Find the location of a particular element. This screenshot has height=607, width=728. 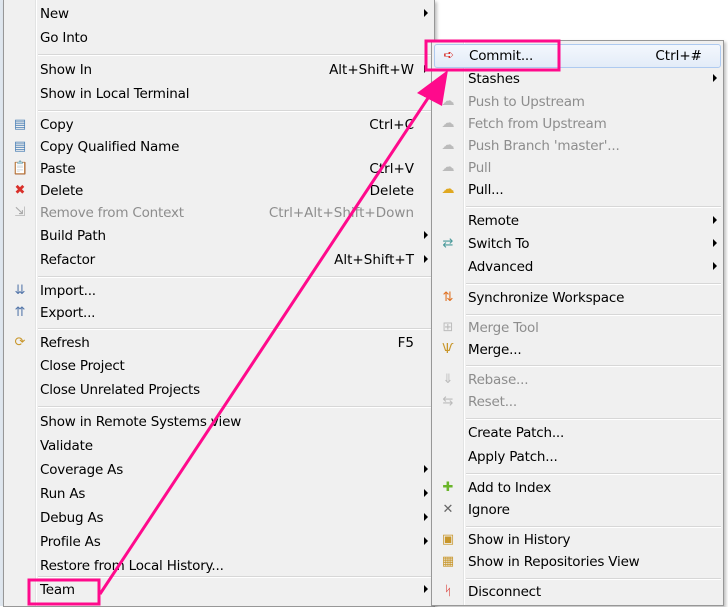

menu-item-label: Copy Qualified Name is located at coordinates (110, 147).